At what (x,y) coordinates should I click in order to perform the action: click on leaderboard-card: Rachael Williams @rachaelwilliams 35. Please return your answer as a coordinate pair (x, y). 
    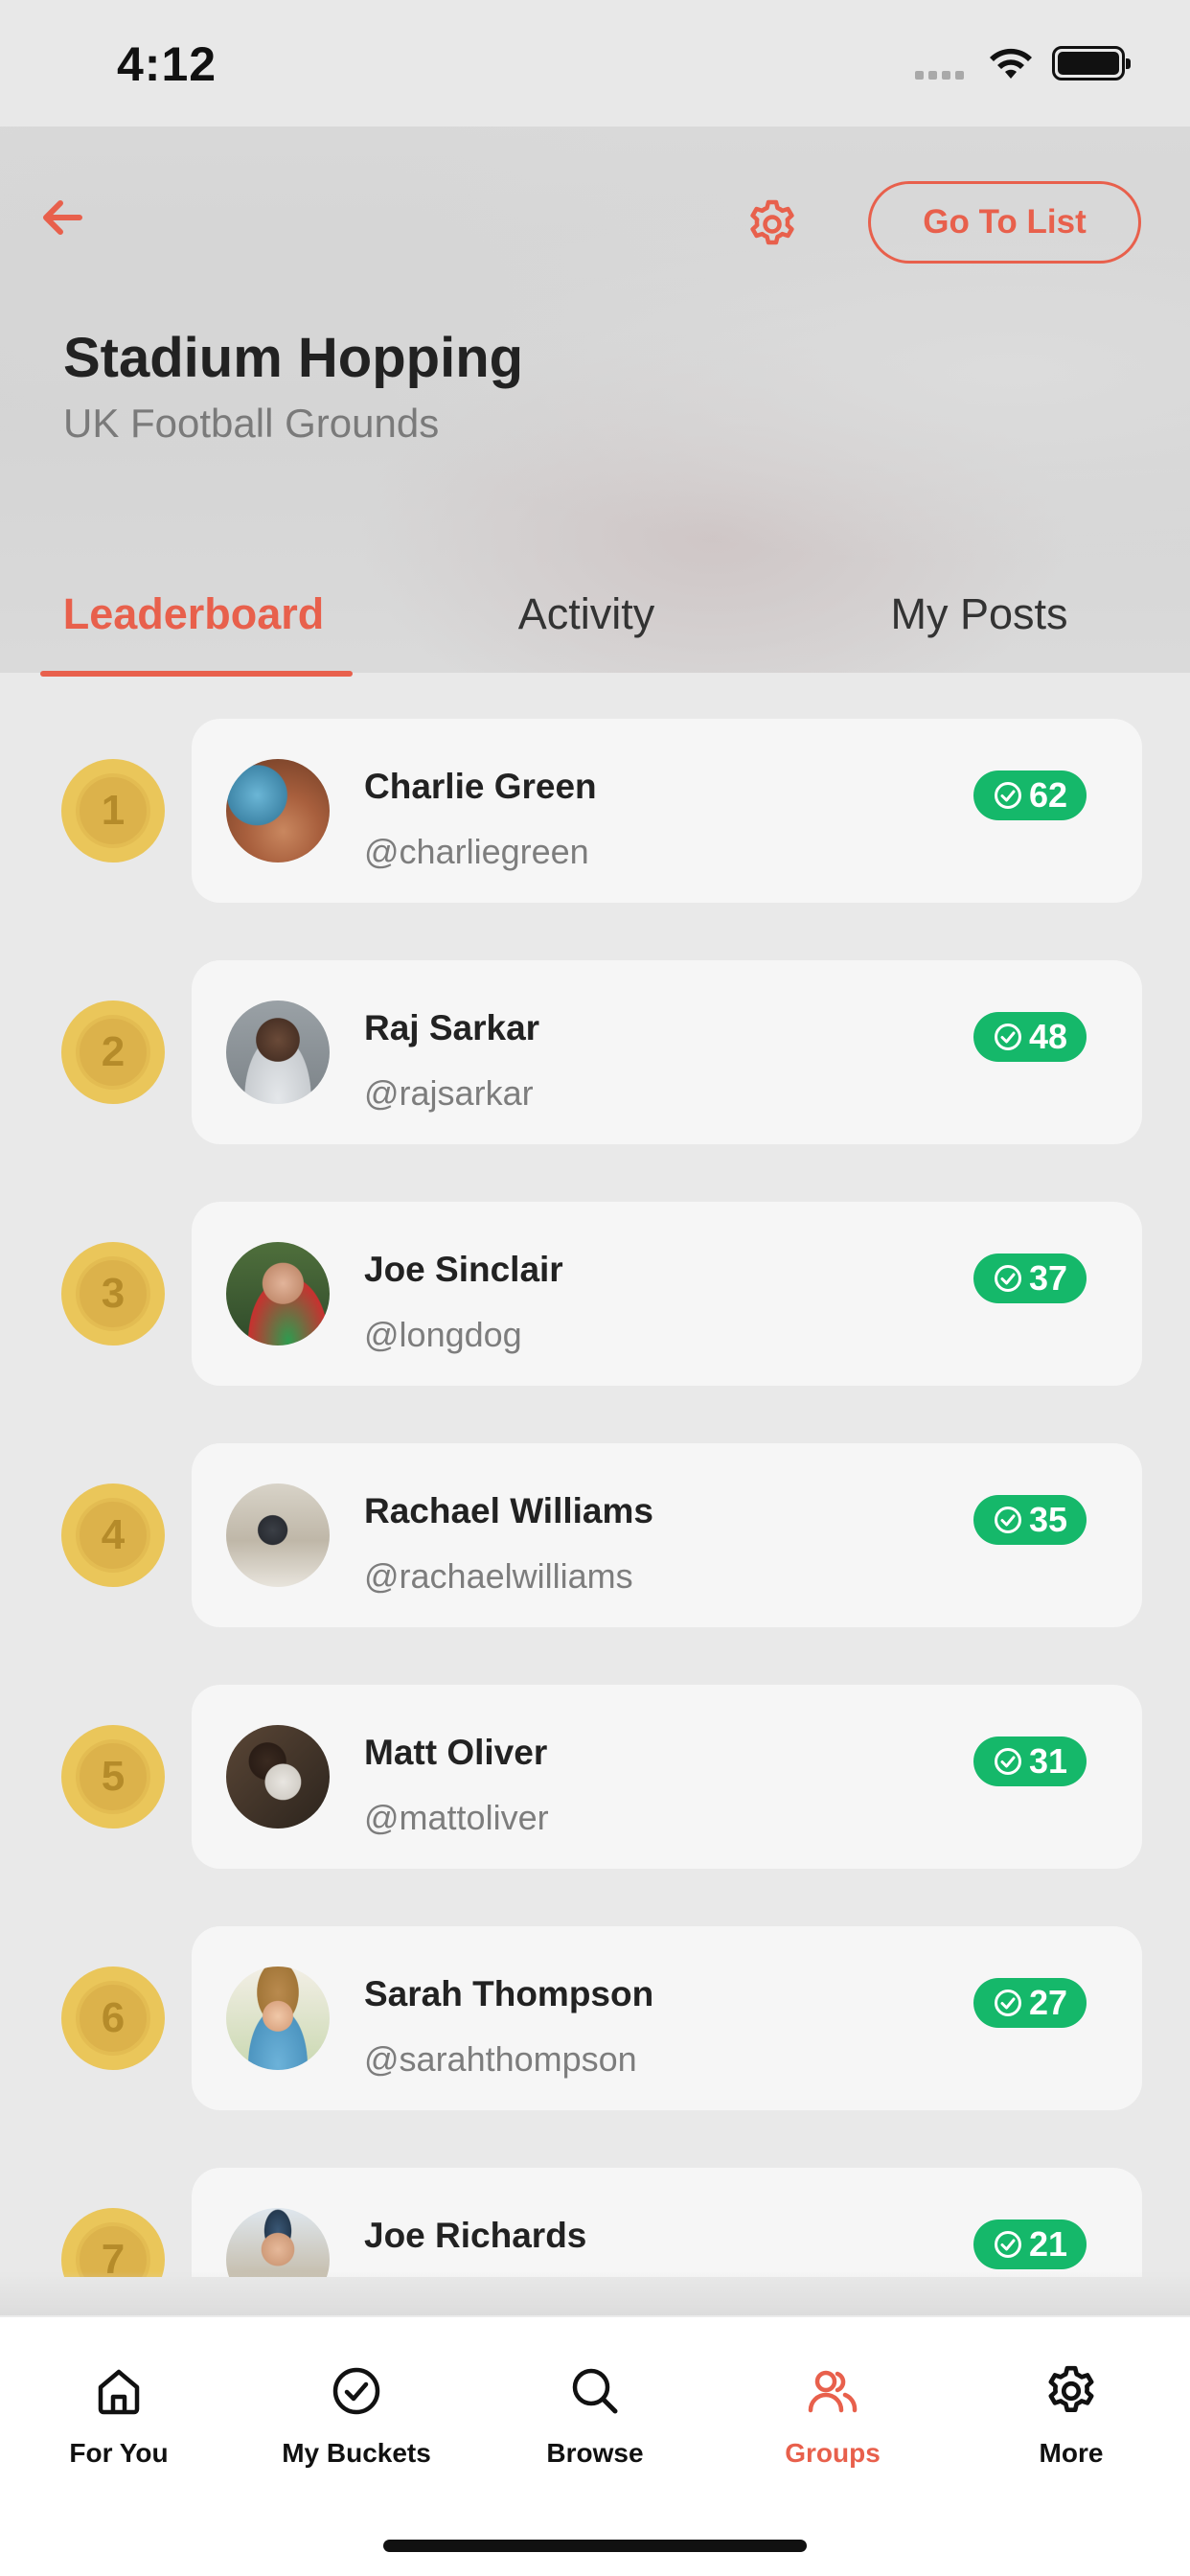
    Looking at the image, I should click on (667, 1535).